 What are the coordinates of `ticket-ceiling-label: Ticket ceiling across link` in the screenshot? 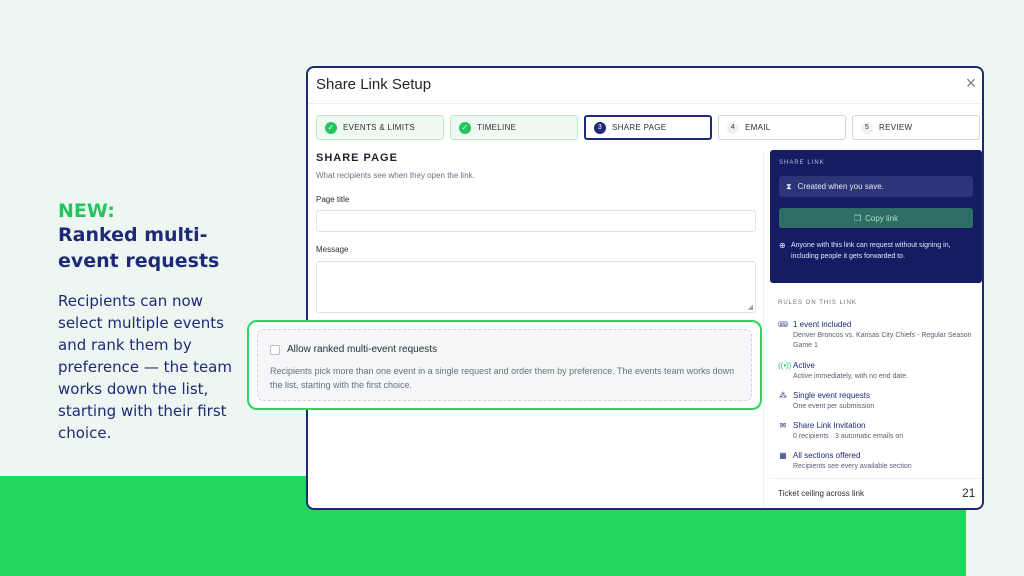 It's located at (821, 493).